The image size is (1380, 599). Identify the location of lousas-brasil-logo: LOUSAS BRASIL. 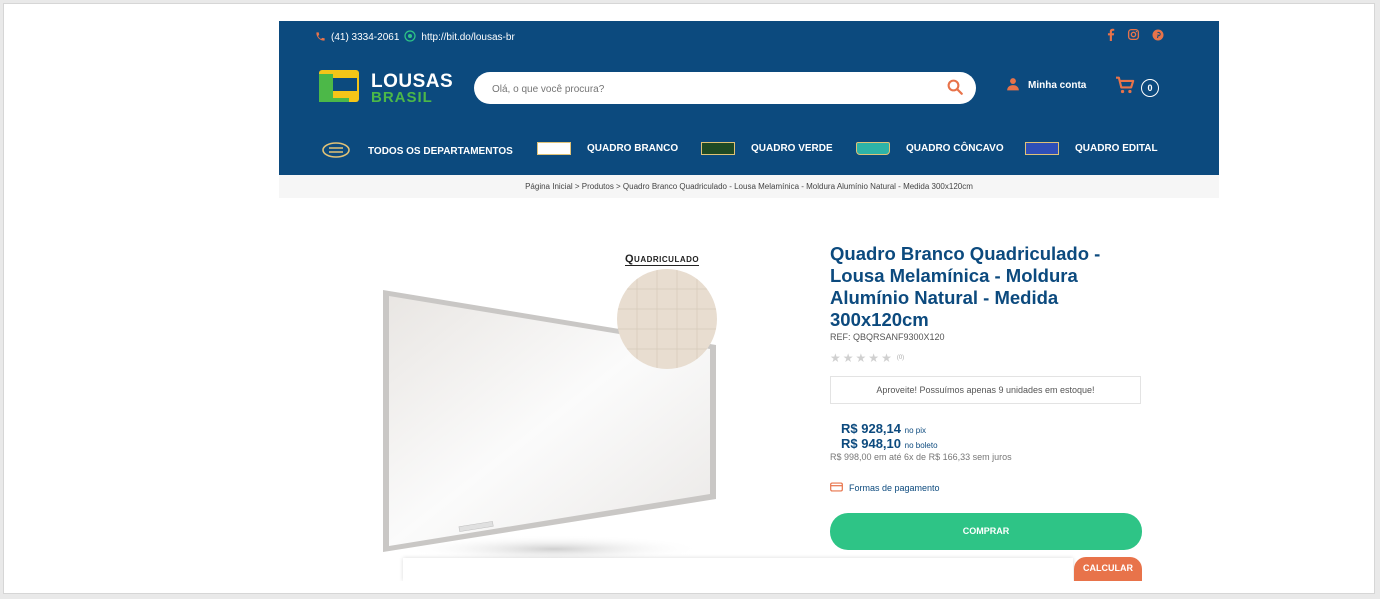
(386, 88).